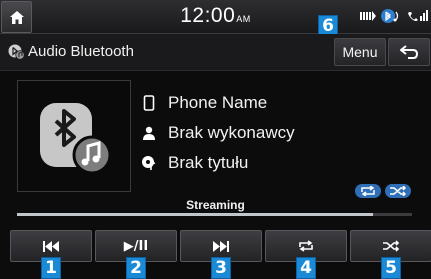 Image resolution: width=431 pixels, height=279 pixels. What do you see at coordinates (360, 52) in the screenshot?
I see `menu-button: Menu` at bounding box center [360, 52].